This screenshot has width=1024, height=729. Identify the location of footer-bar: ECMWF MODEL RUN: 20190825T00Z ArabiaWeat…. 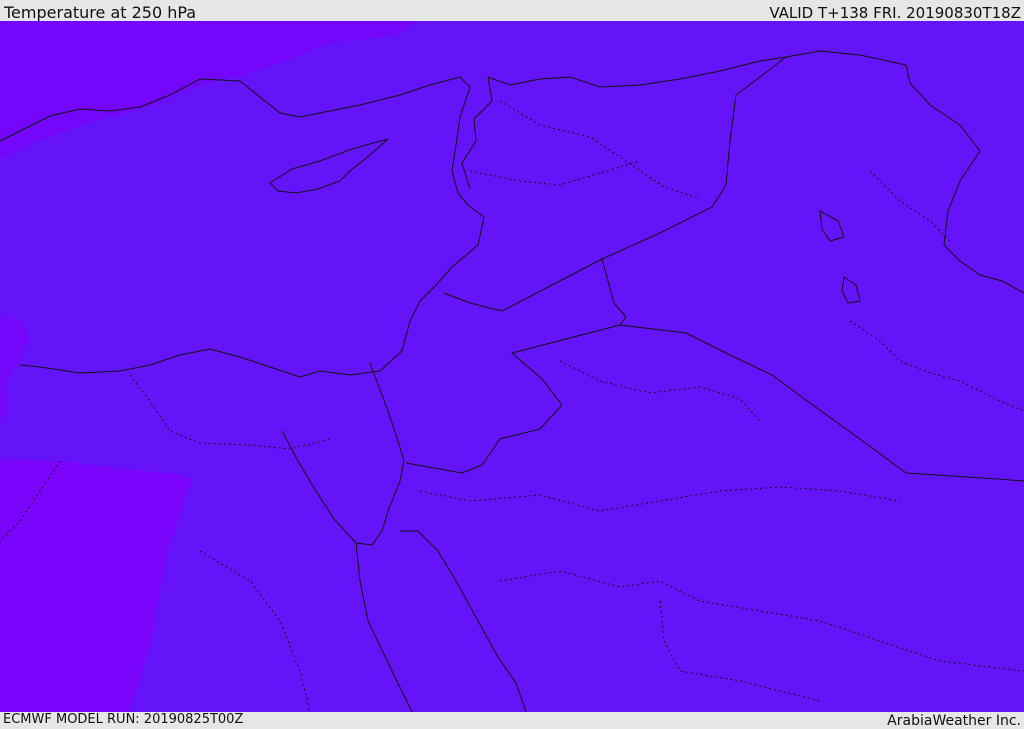
(512, 720).